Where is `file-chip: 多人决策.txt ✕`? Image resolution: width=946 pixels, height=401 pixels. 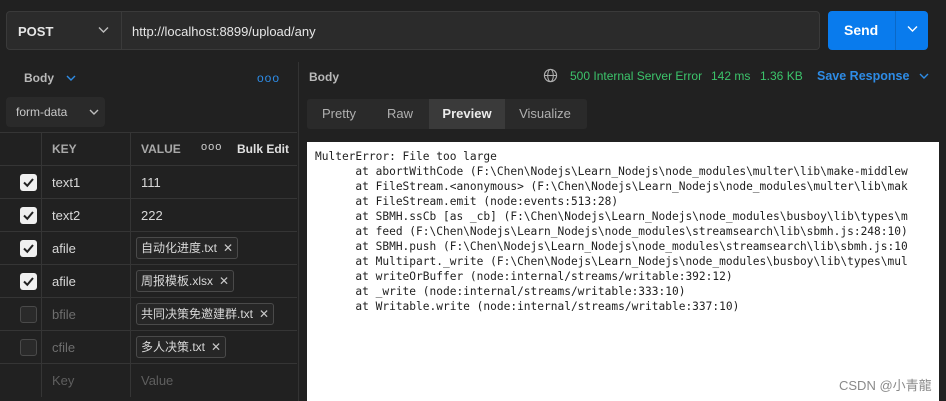 file-chip: 多人决策.txt ✕ is located at coordinates (181, 347).